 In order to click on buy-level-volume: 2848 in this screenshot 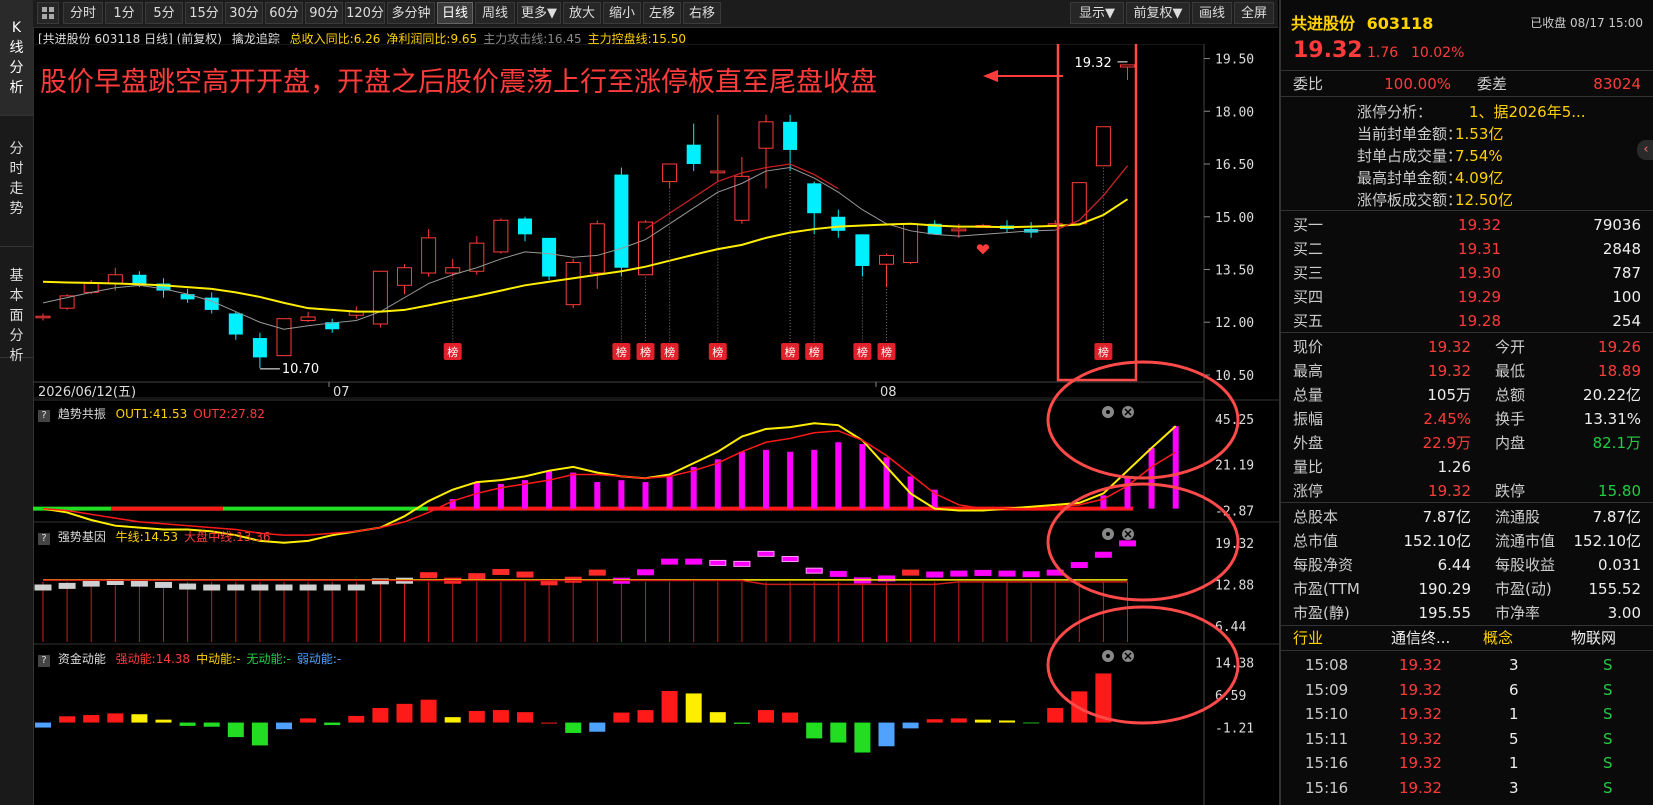, I will do `click(1621, 249)`.